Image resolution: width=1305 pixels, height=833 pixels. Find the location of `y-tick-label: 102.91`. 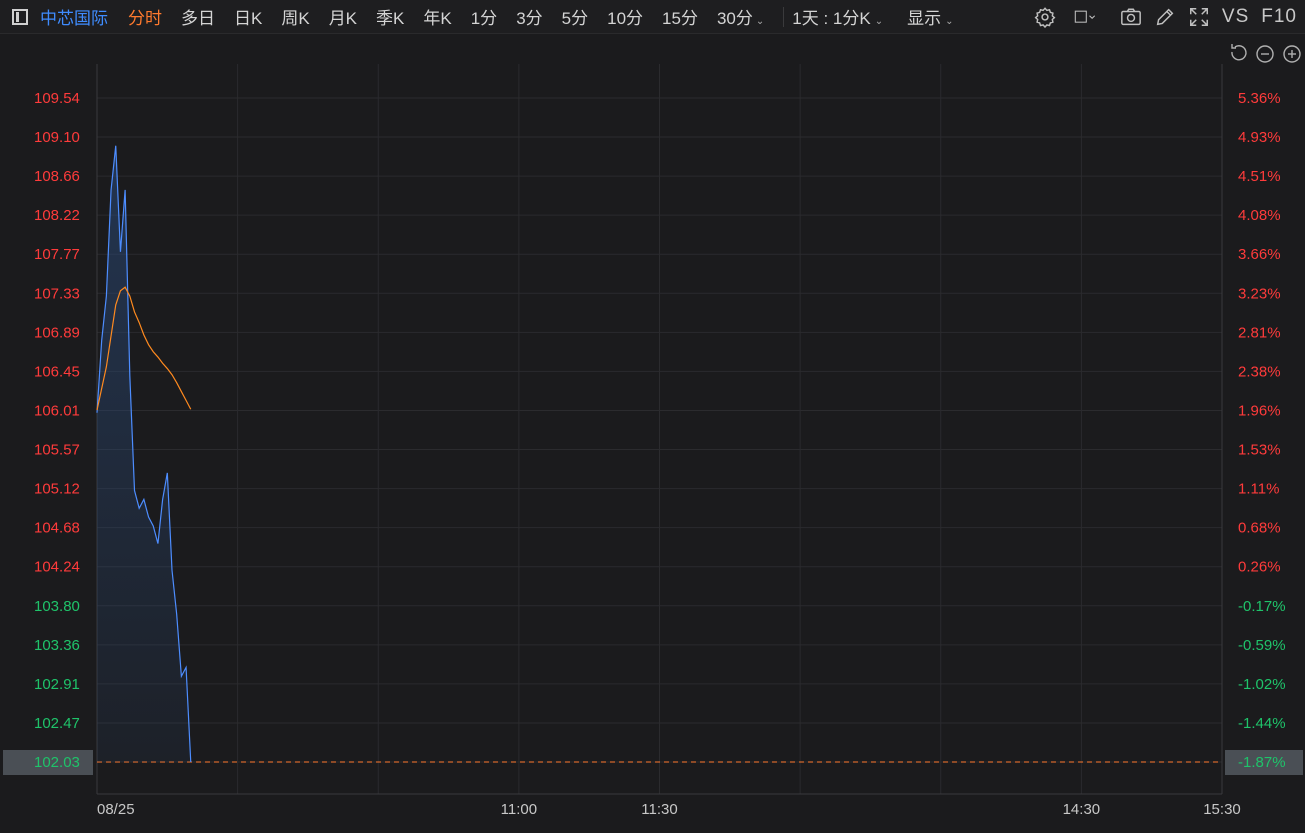

y-tick-label: 102.91 is located at coordinates (57, 684).